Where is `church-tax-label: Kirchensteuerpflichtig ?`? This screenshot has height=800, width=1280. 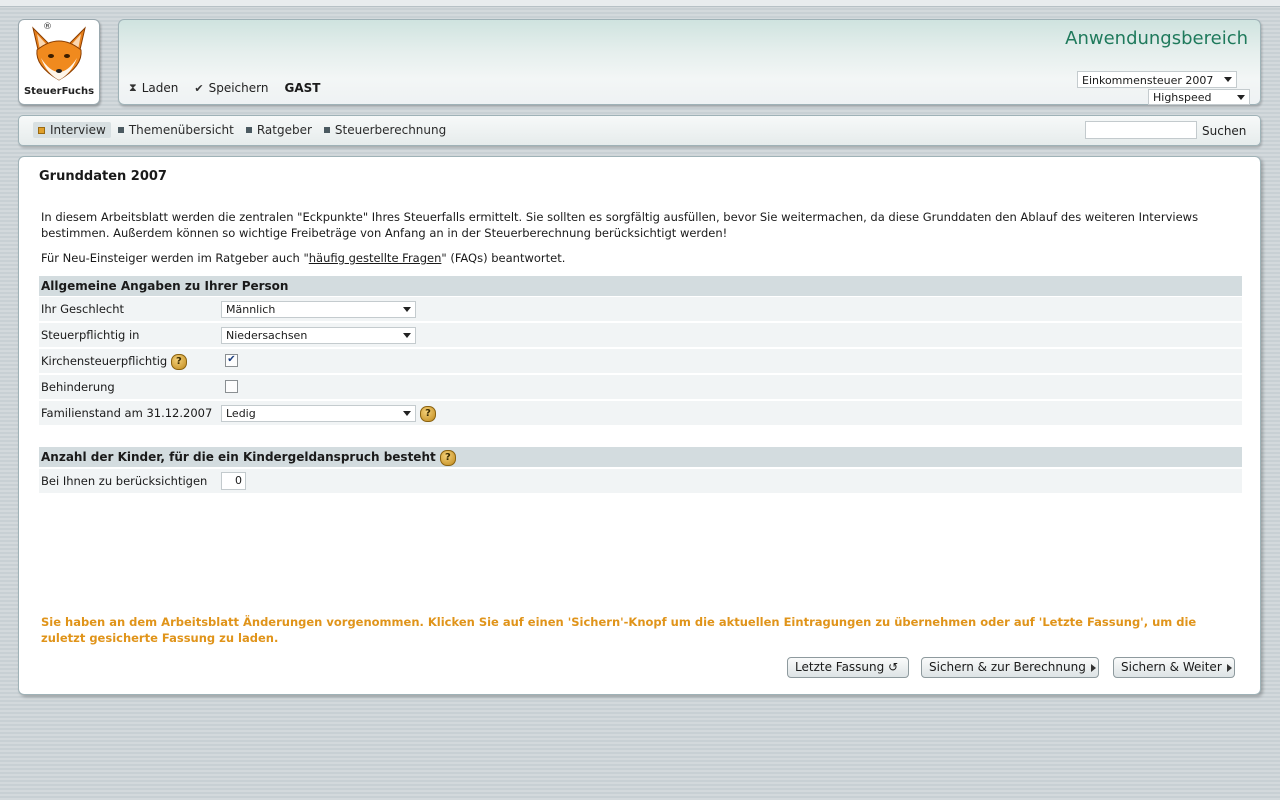
church-tax-label: Kirchensteuerpflichtig ? is located at coordinates (114, 361).